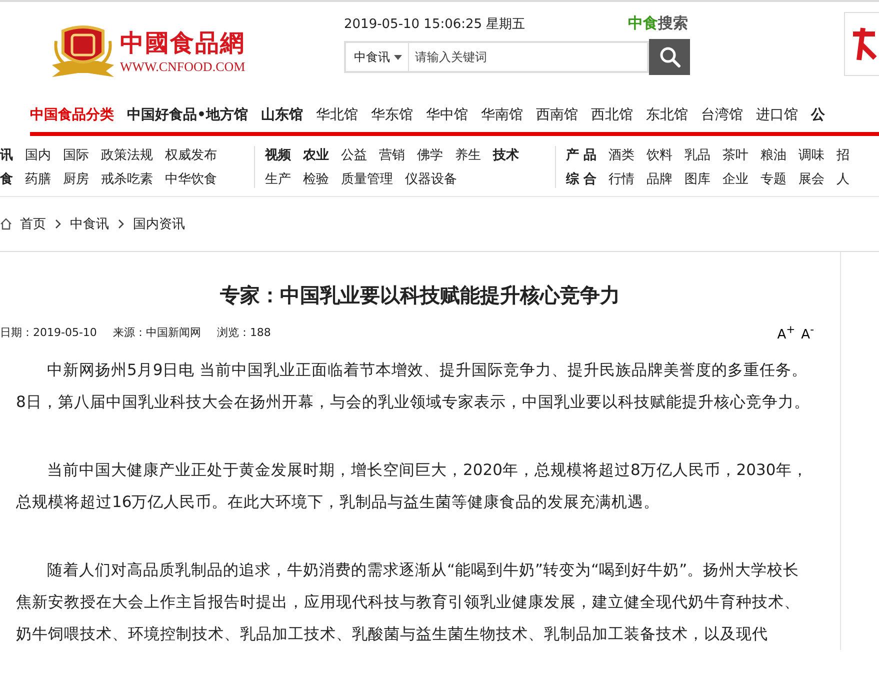 The image size is (879, 690). What do you see at coordinates (89, 224) in the screenshot?
I see `breadcrumb-link: 中食讯` at bounding box center [89, 224].